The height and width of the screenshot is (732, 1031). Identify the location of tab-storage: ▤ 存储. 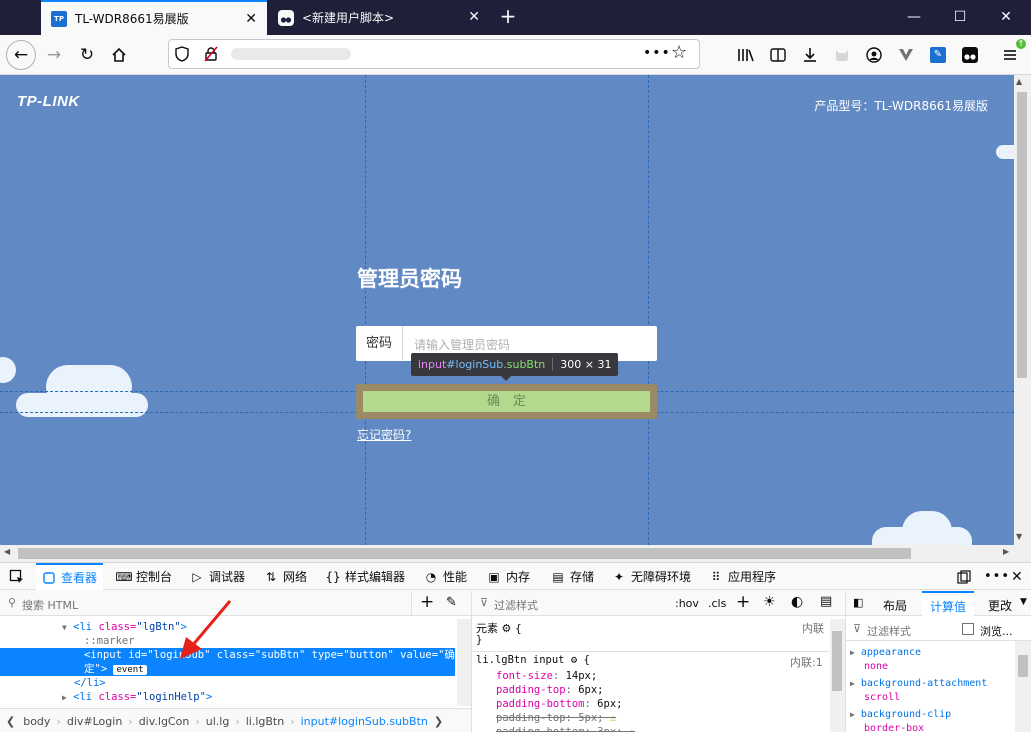
(572, 576).